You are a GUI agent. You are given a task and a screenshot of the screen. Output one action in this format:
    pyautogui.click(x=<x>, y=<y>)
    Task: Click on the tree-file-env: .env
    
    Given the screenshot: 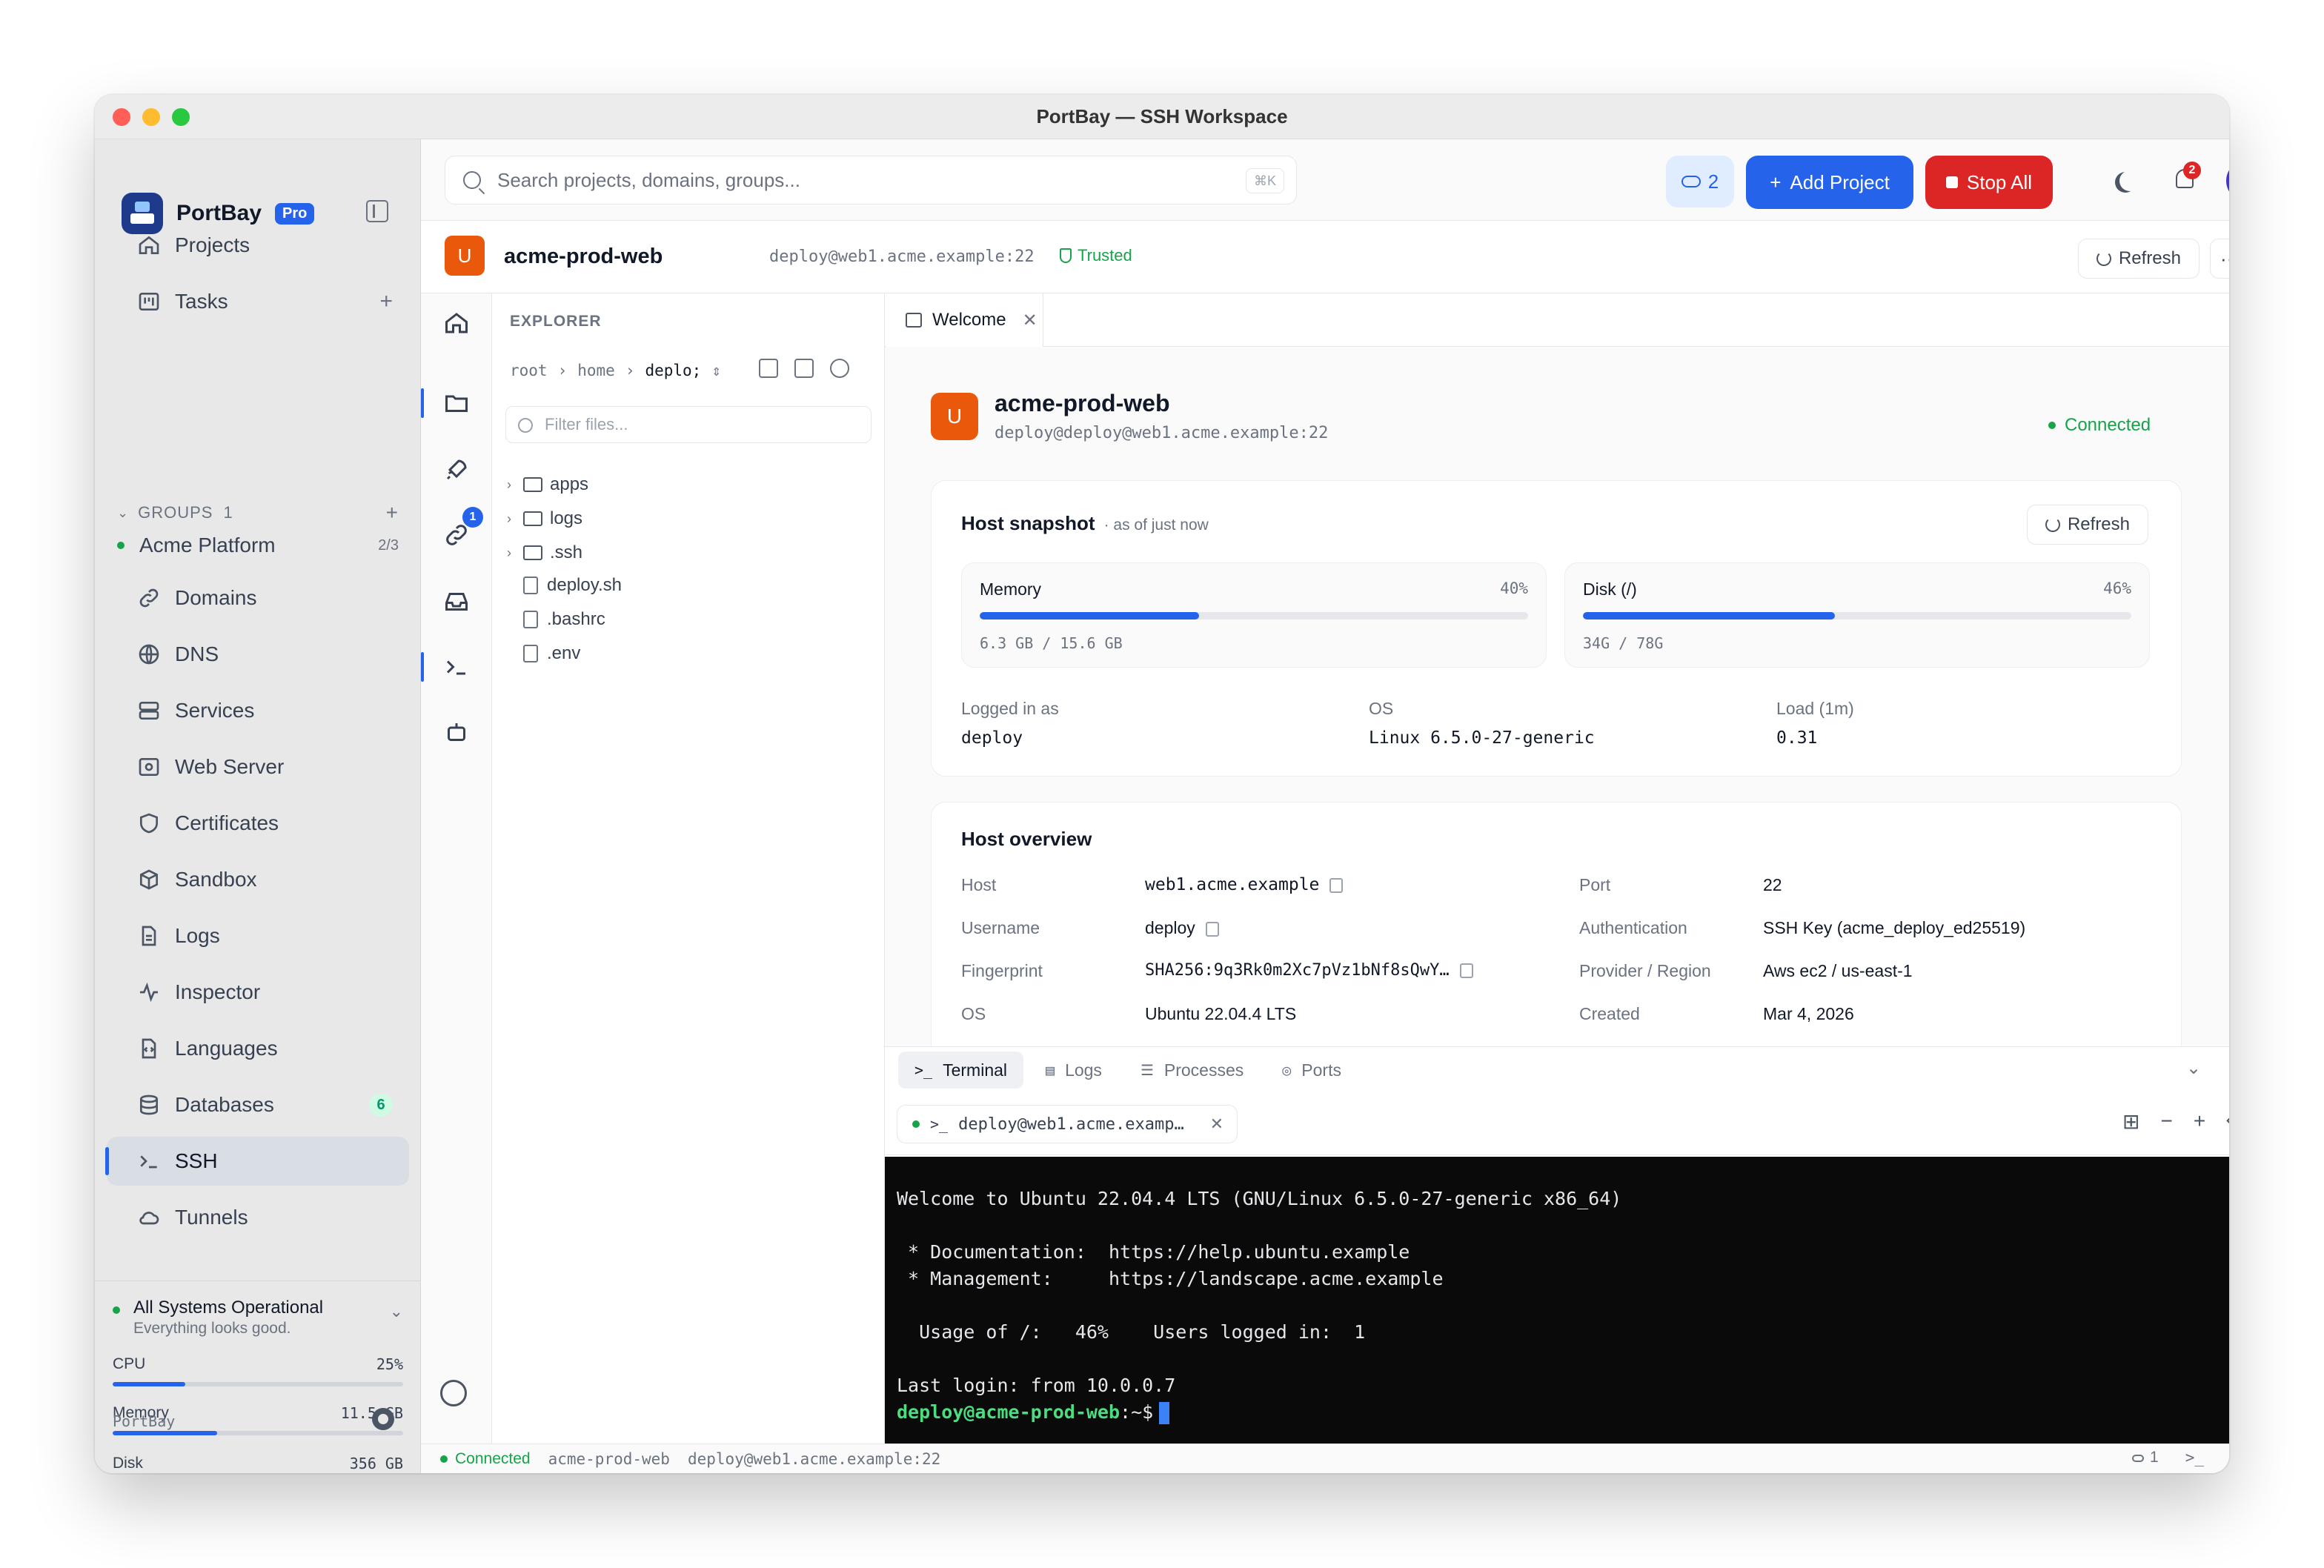 What is the action you would take?
    pyautogui.click(x=543, y=653)
    